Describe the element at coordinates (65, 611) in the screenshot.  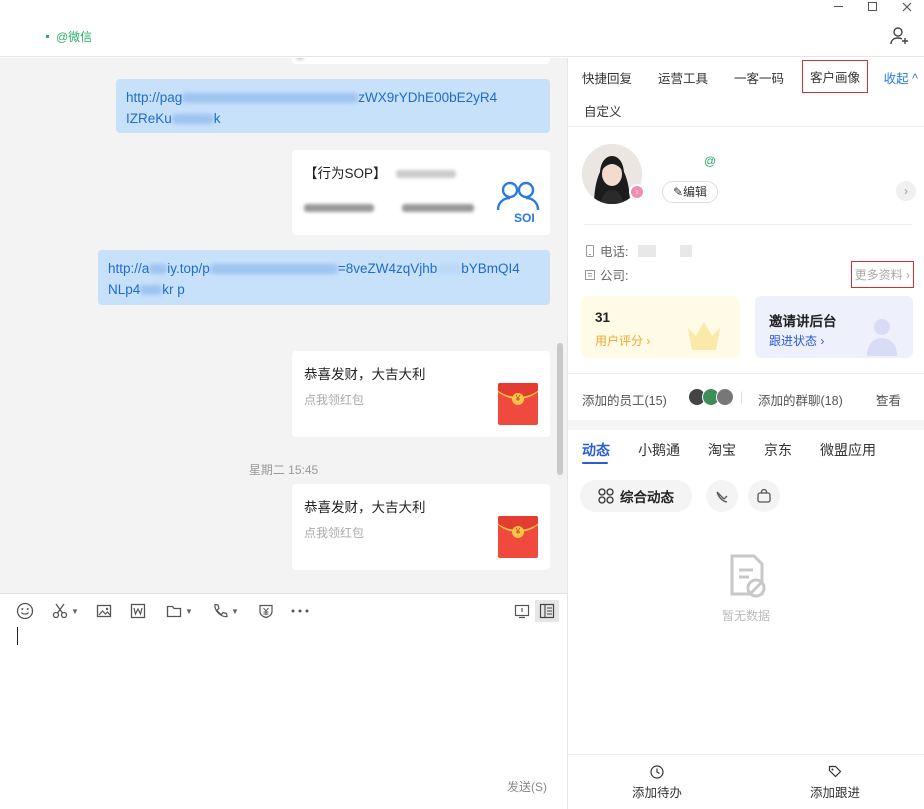
I see `screenshot-icon: ▼` at that location.